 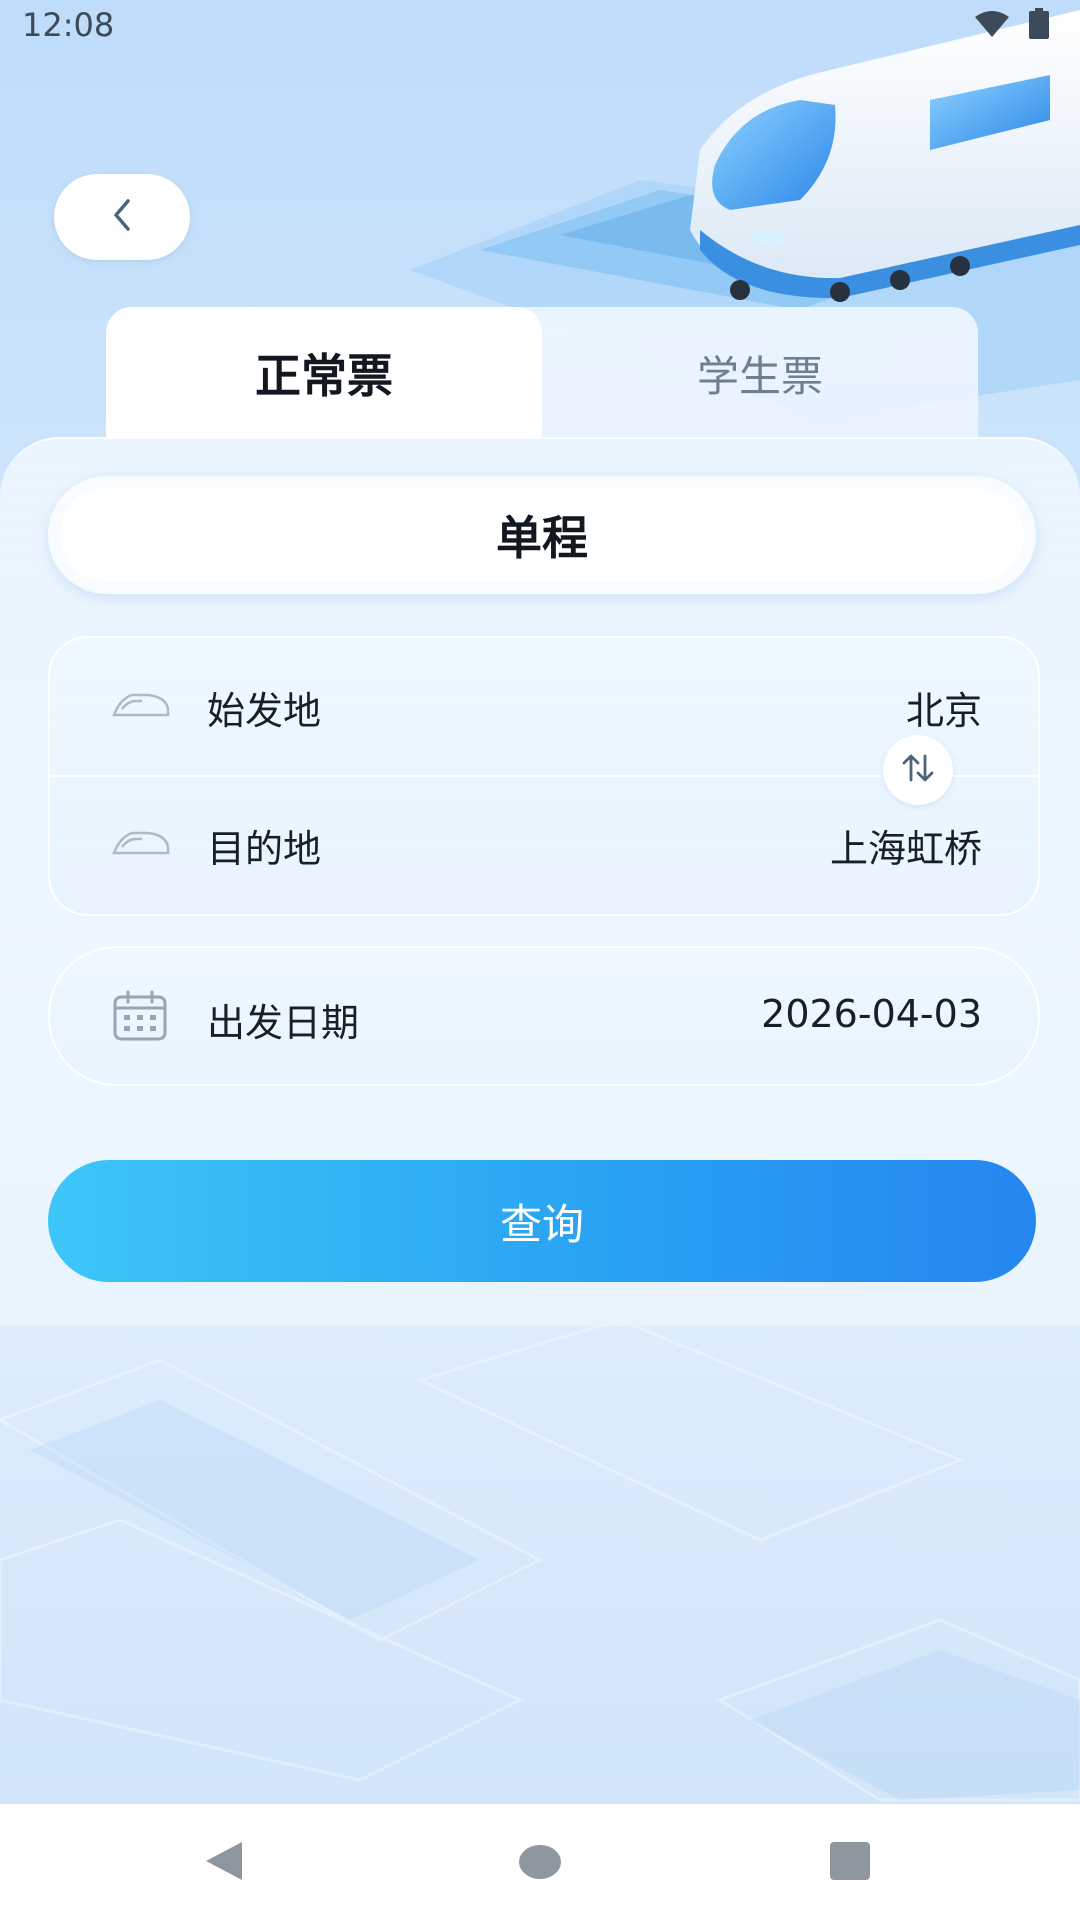 What do you see at coordinates (850, 1861) in the screenshot?
I see `nav-recent-icon` at bounding box center [850, 1861].